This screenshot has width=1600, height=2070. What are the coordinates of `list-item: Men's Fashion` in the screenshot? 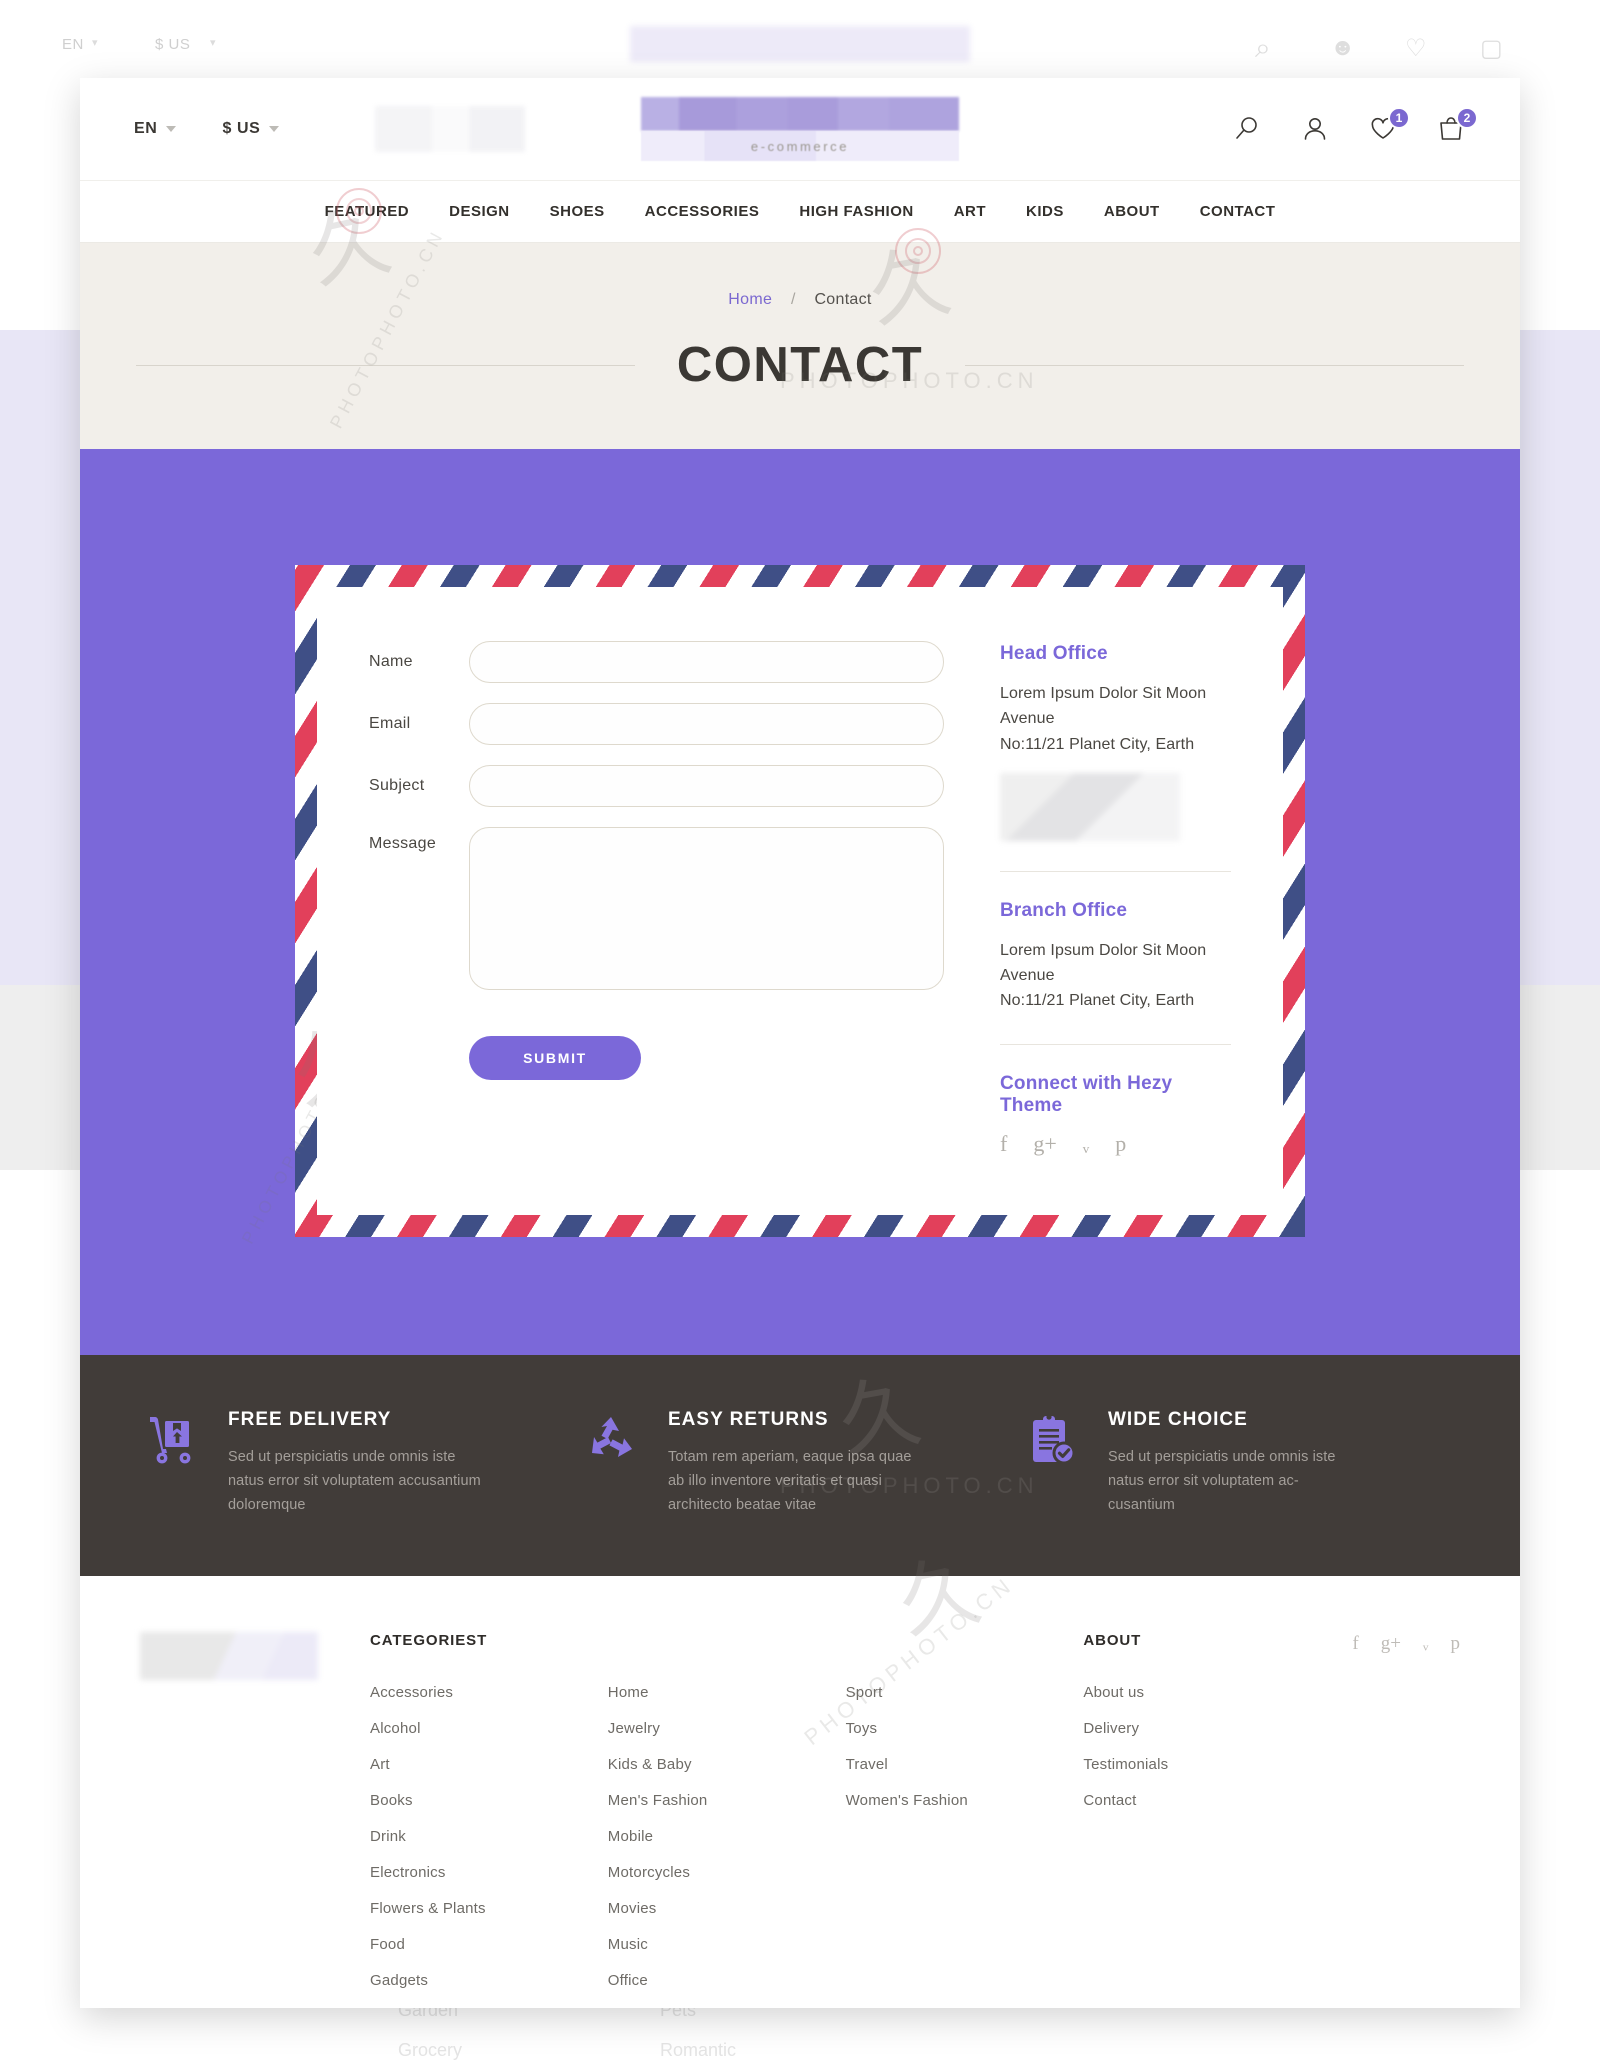 It's located at (720, 1801).